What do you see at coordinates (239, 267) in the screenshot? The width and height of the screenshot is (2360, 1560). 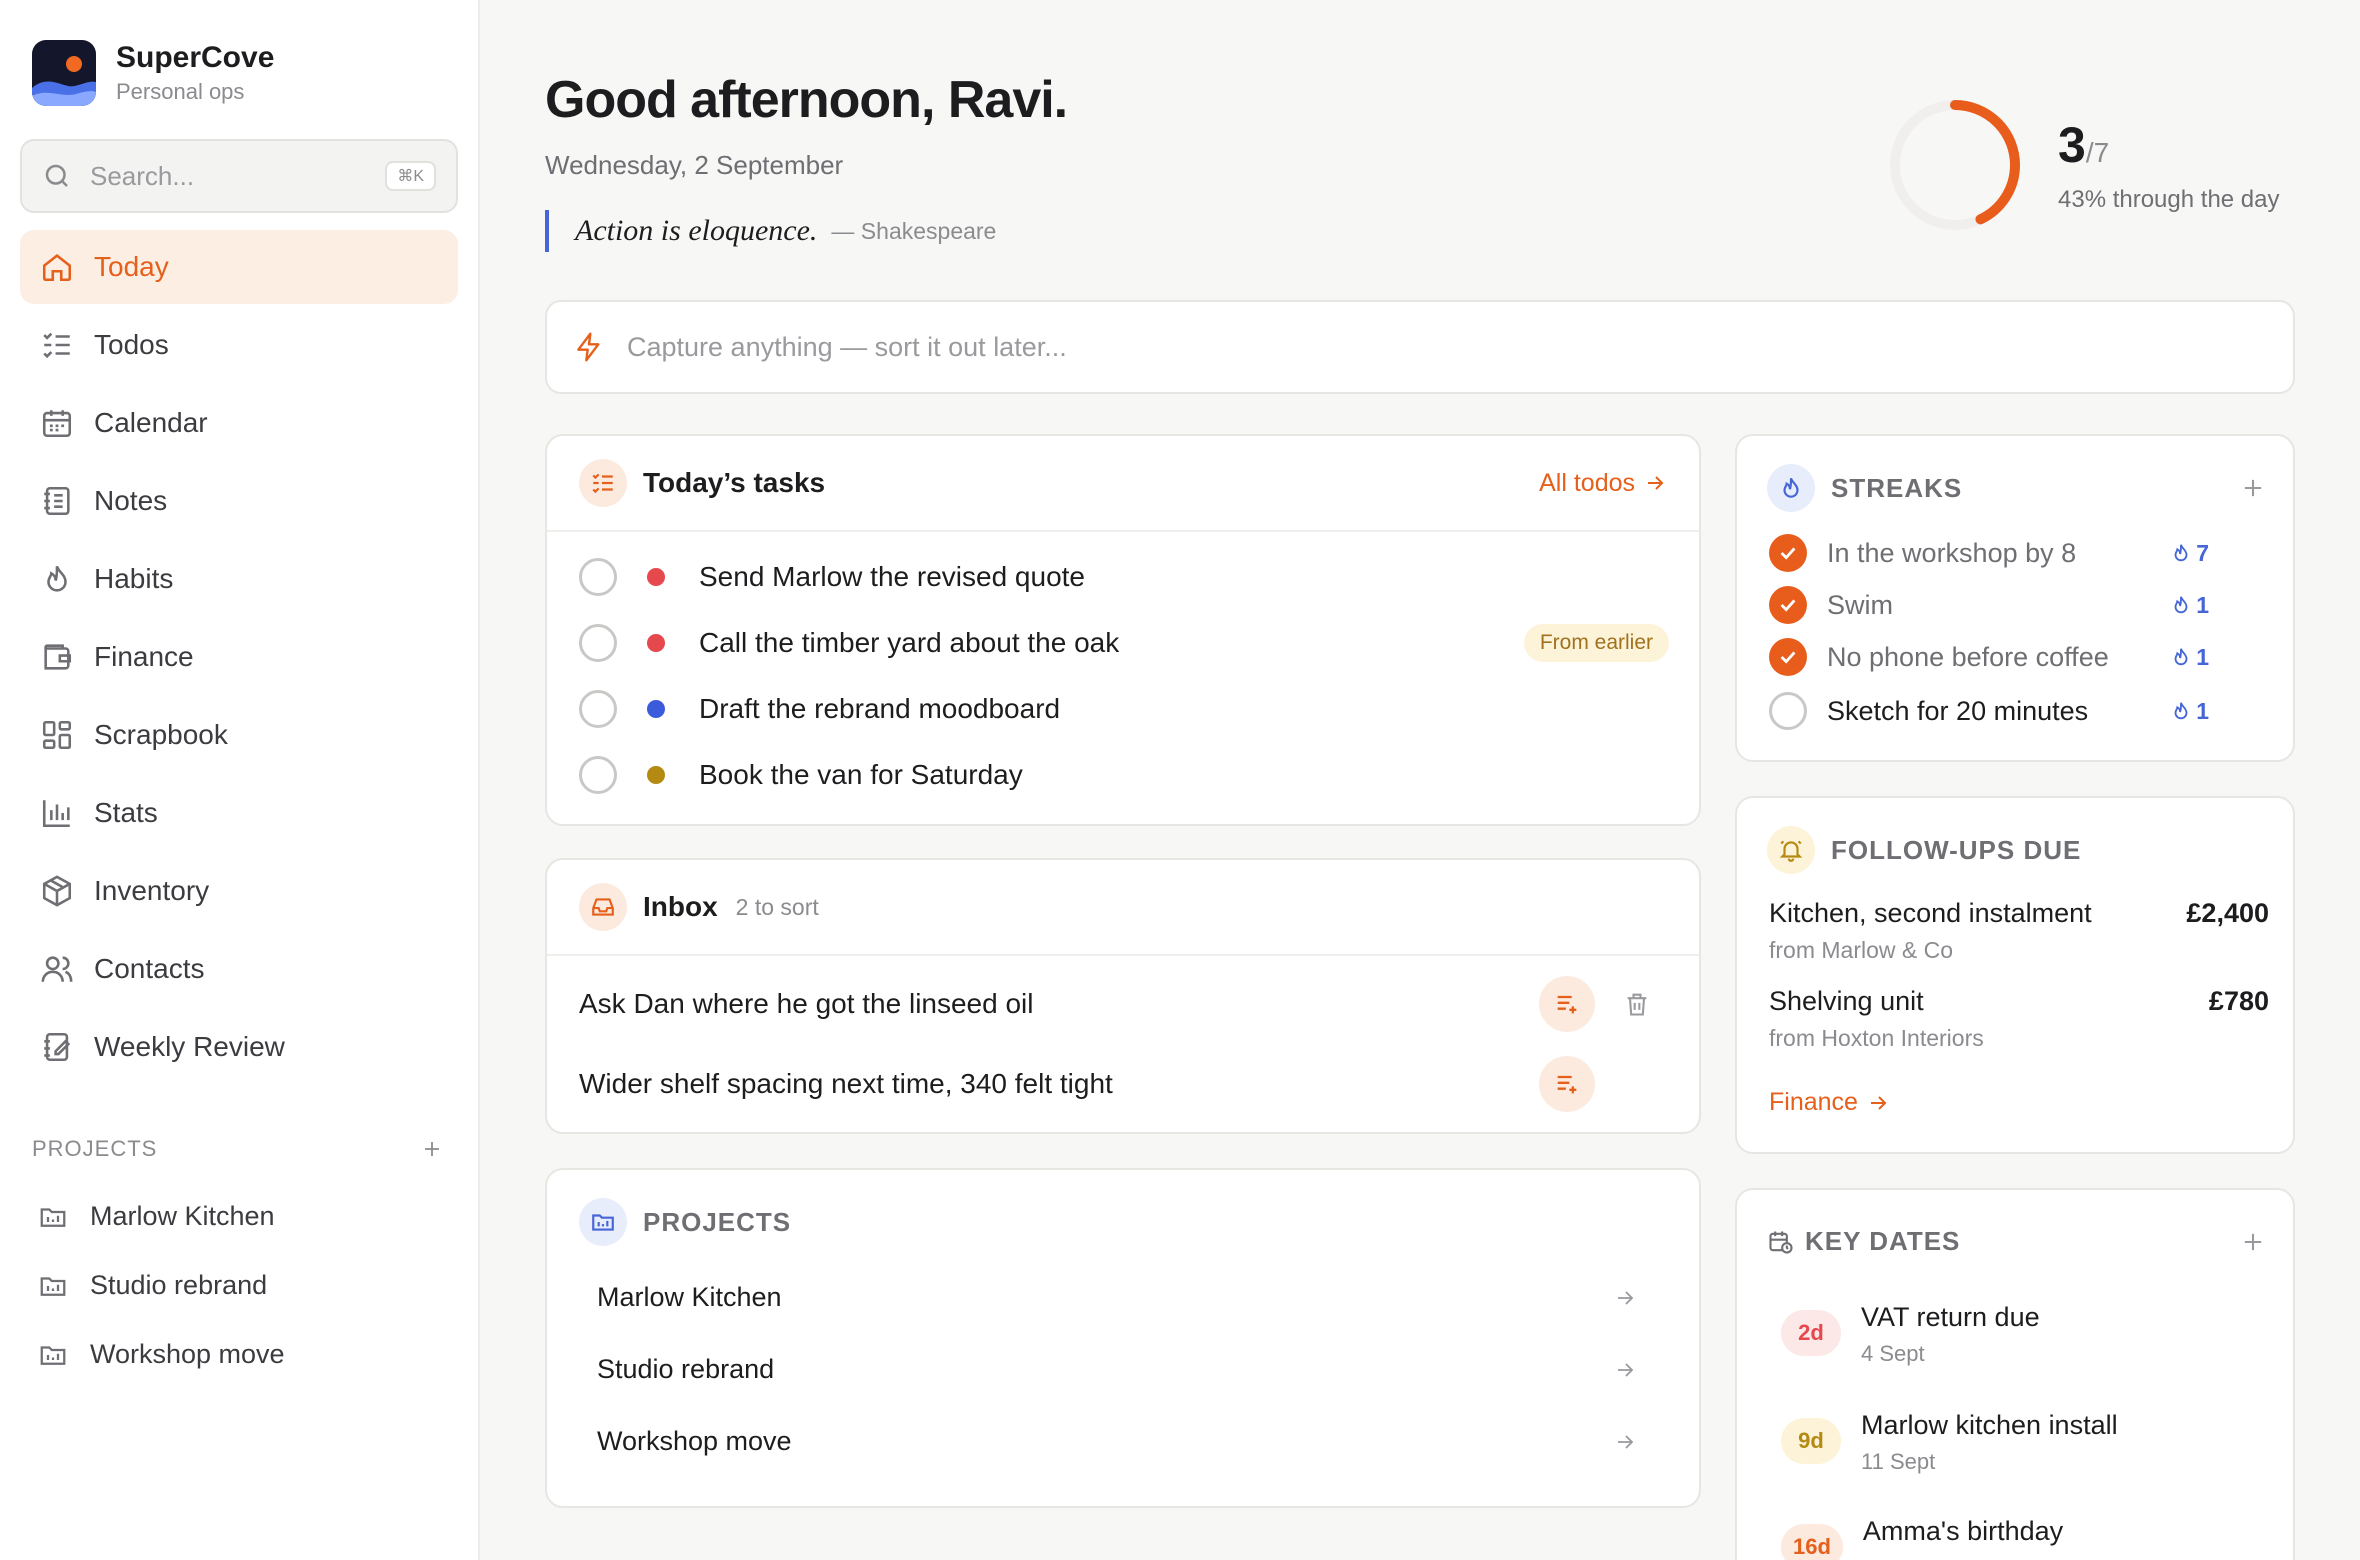 I see `nav-item-today: Today` at bounding box center [239, 267].